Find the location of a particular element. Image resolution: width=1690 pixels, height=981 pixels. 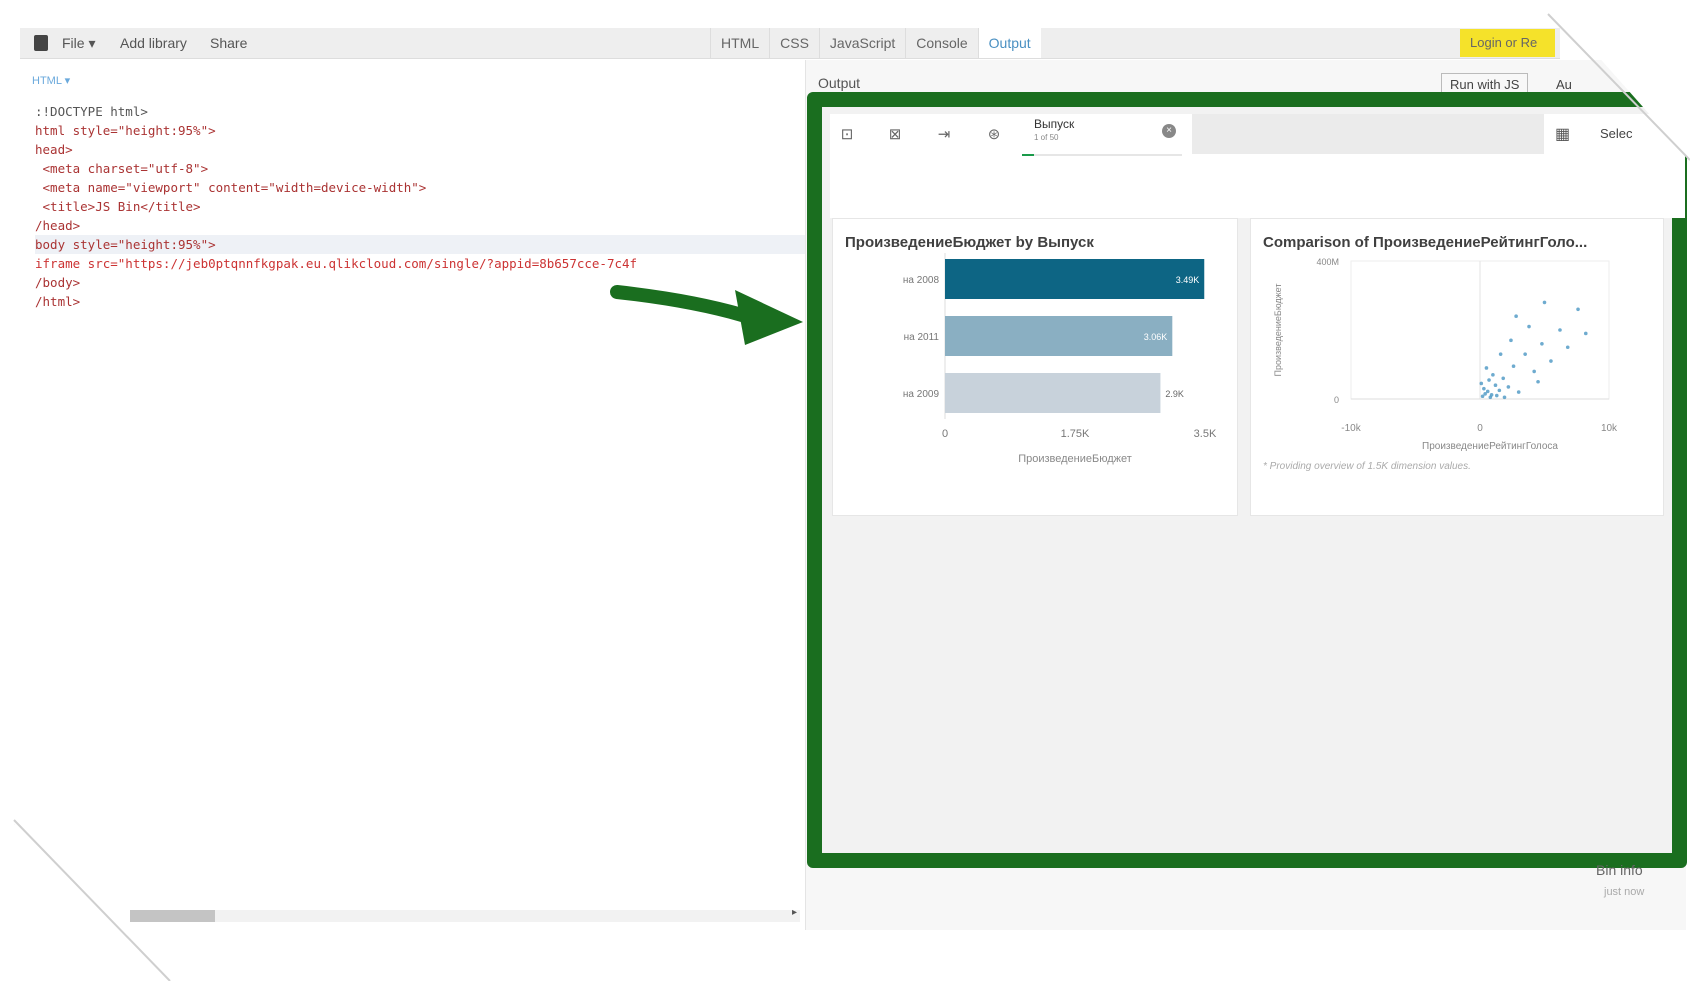

auto-run-label: Au is located at coordinates (1564, 84).